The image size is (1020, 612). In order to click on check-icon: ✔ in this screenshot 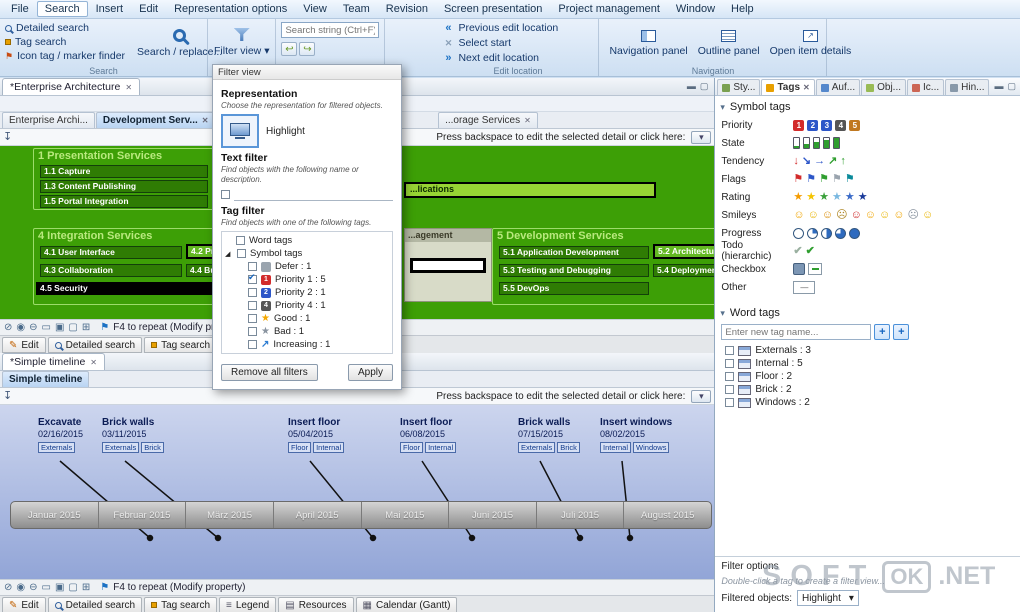, I will do `click(810, 251)`.